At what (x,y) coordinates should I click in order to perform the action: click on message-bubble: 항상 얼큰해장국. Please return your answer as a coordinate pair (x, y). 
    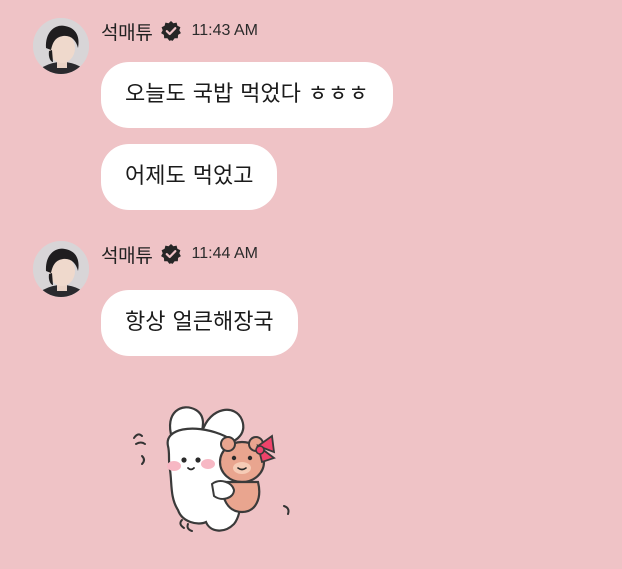
    Looking at the image, I should click on (199, 323).